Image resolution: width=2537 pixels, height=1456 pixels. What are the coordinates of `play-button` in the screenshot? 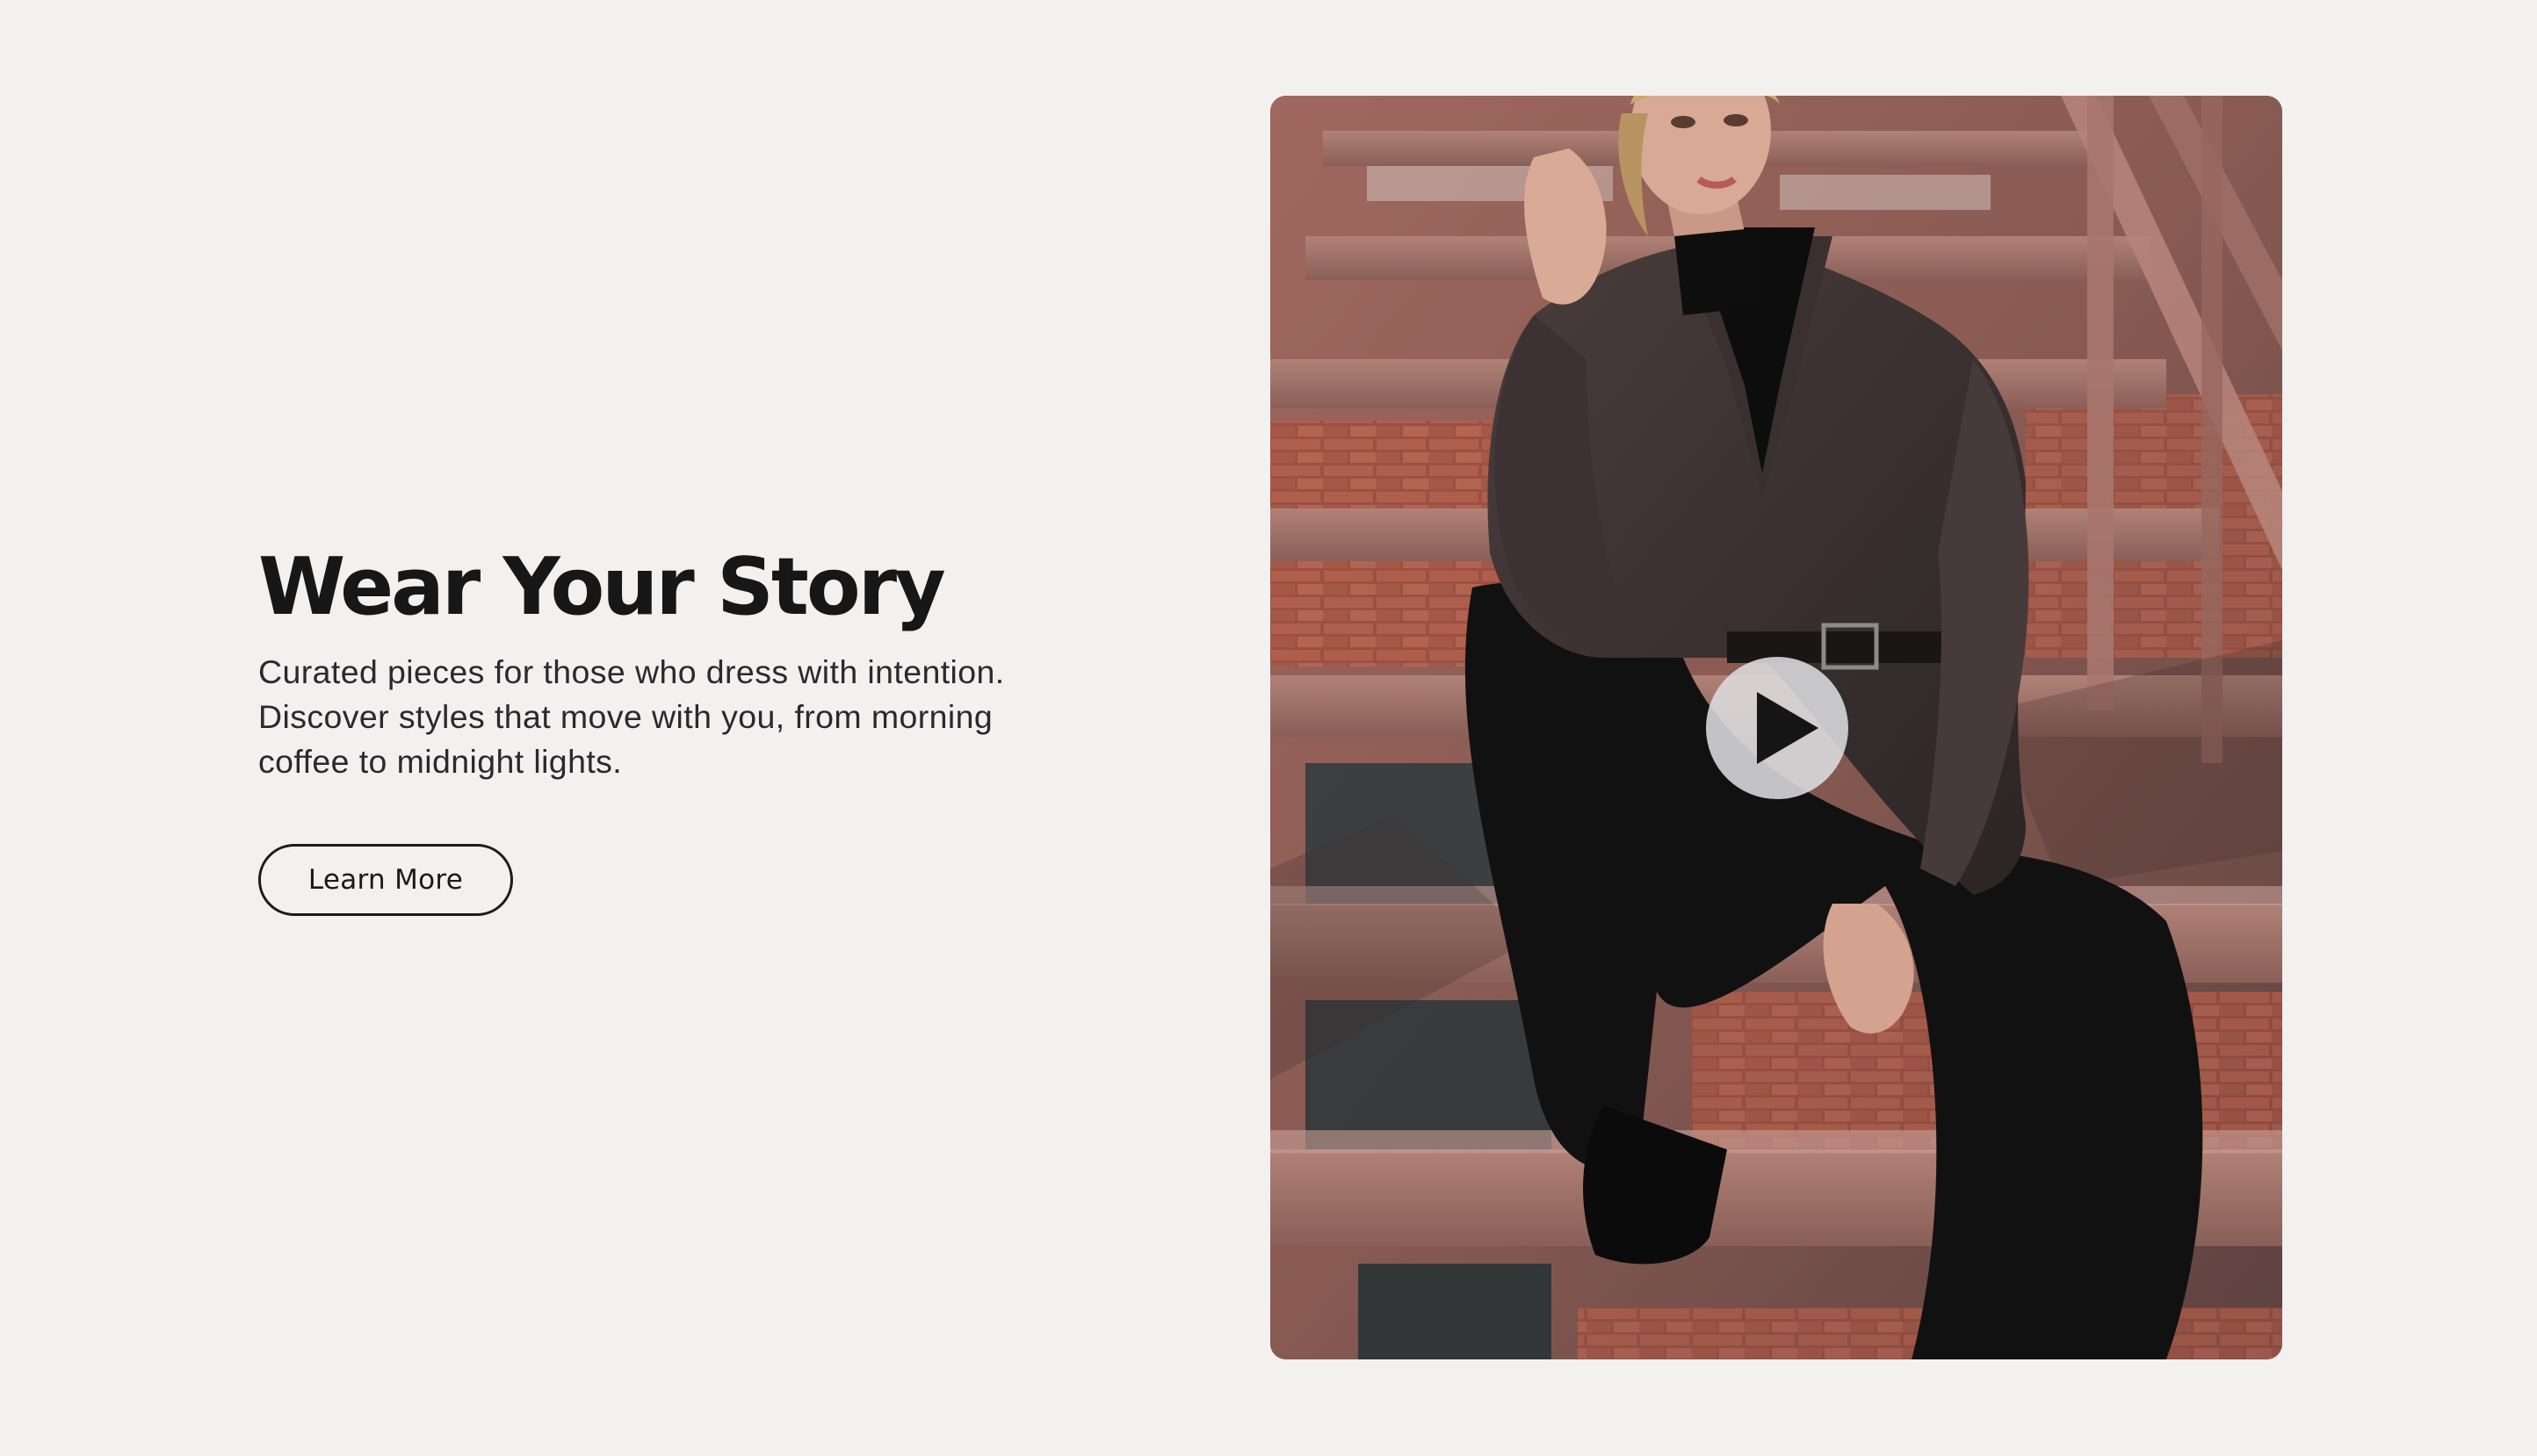 It's located at (1777, 728).